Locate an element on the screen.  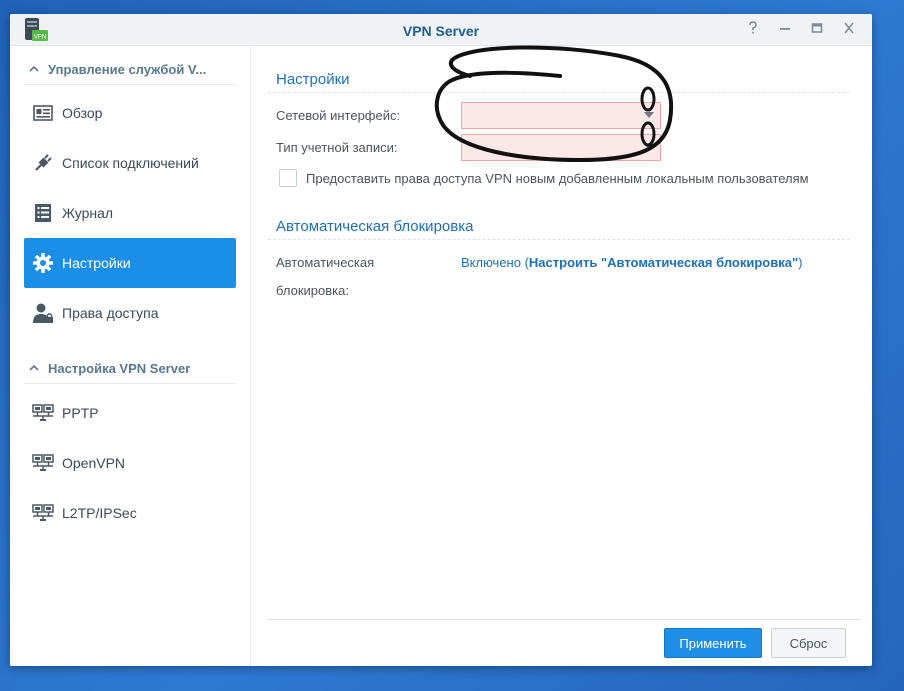
settings-section-title: Настройки is located at coordinates (313, 79).